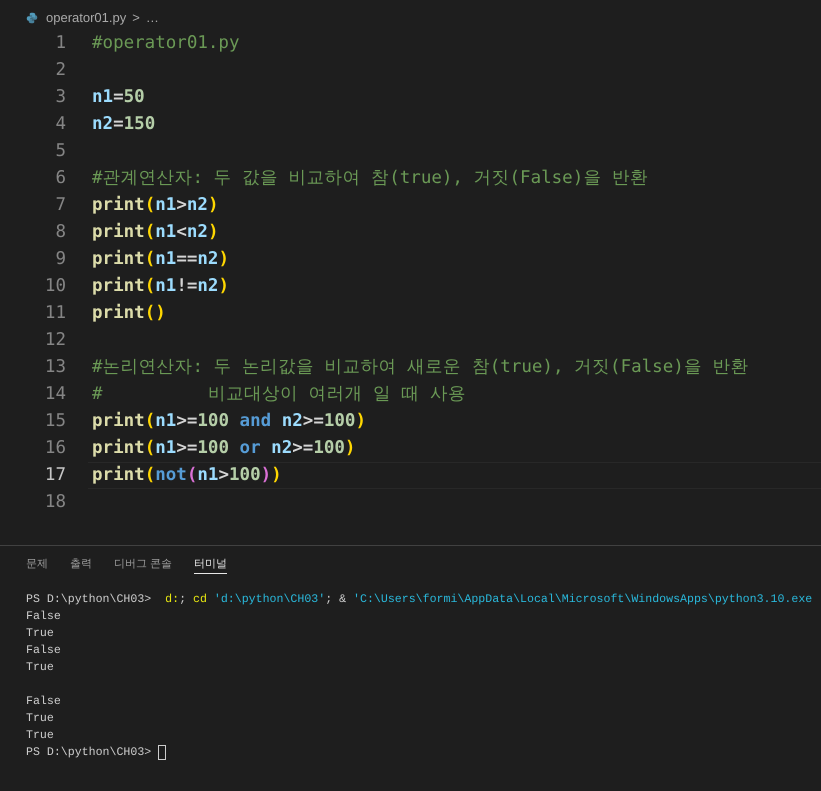 This screenshot has height=791, width=821. Describe the element at coordinates (60, 206) in the screenshot. I see `line-number: 7` at that location.